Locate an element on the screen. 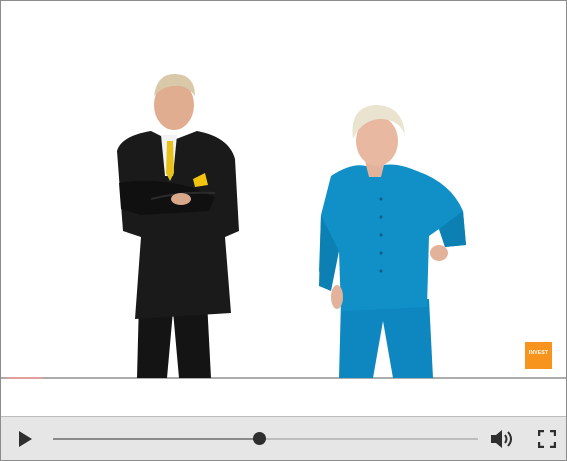  play-button is located at coordinates (25, 439).